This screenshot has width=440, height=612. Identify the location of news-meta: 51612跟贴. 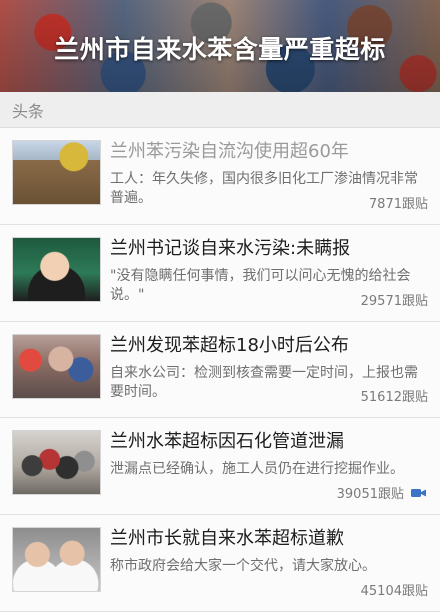
(394, 395).